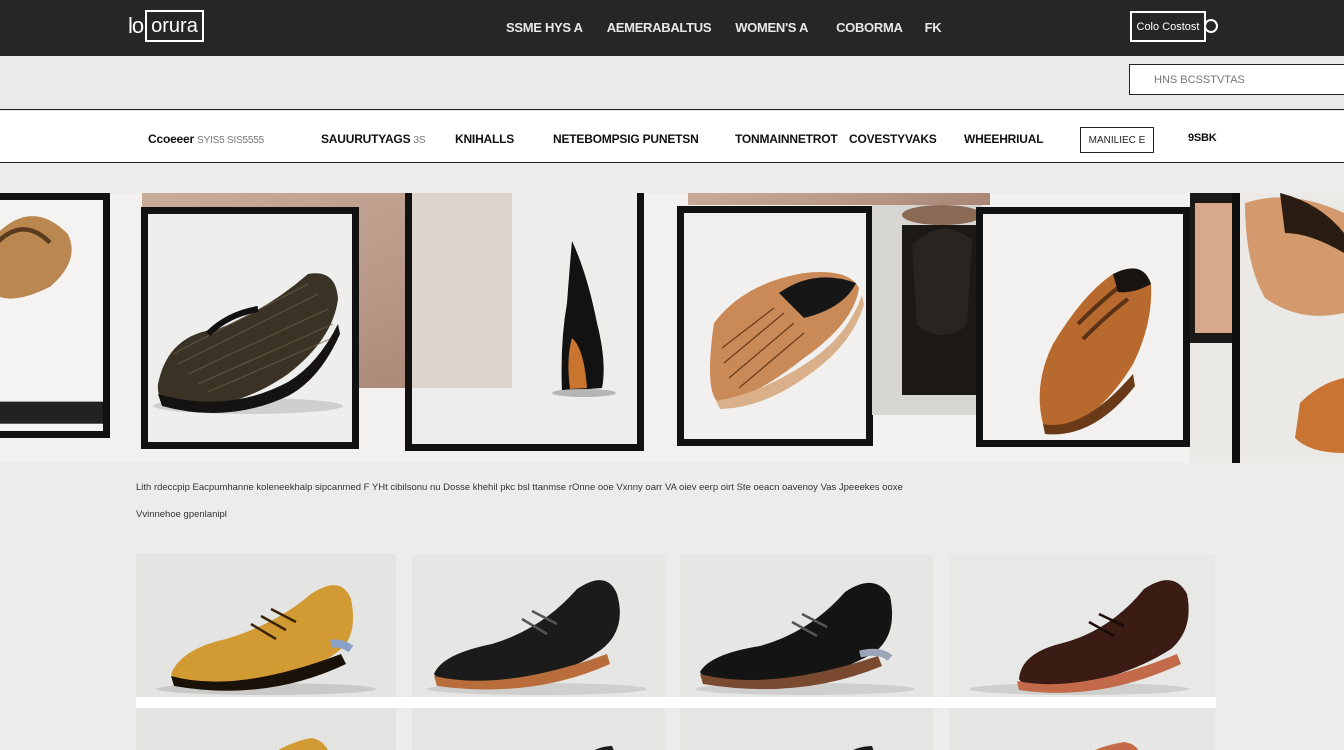 The width and height of the screenshot is (1344, 750). What do you see at coordinates (676, 702) in the screenshot?
I see `grid-divider` at bounding box center [676, 702].